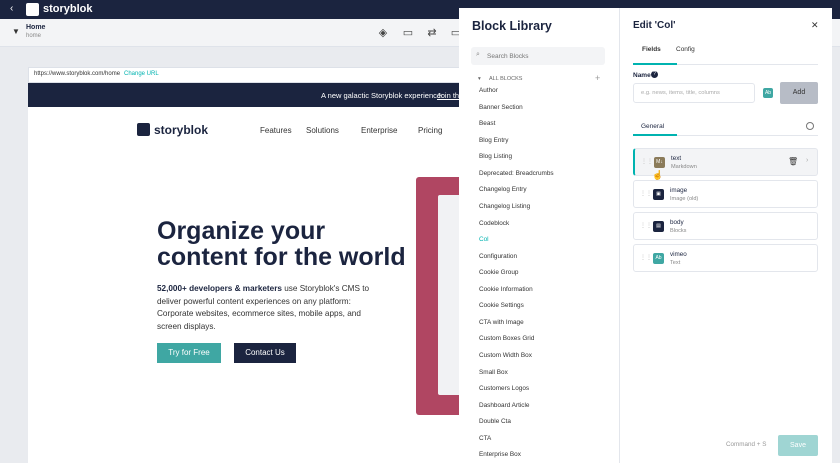  I want to click on tab-general: General, so click(652, 126).